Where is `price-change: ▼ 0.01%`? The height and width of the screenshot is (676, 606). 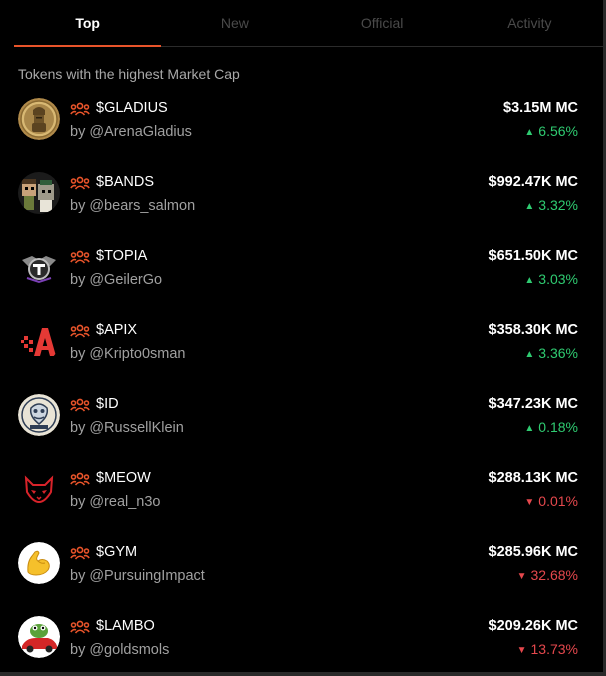
price-change: ▼ 0.01% is located at coordinates (551, 501).